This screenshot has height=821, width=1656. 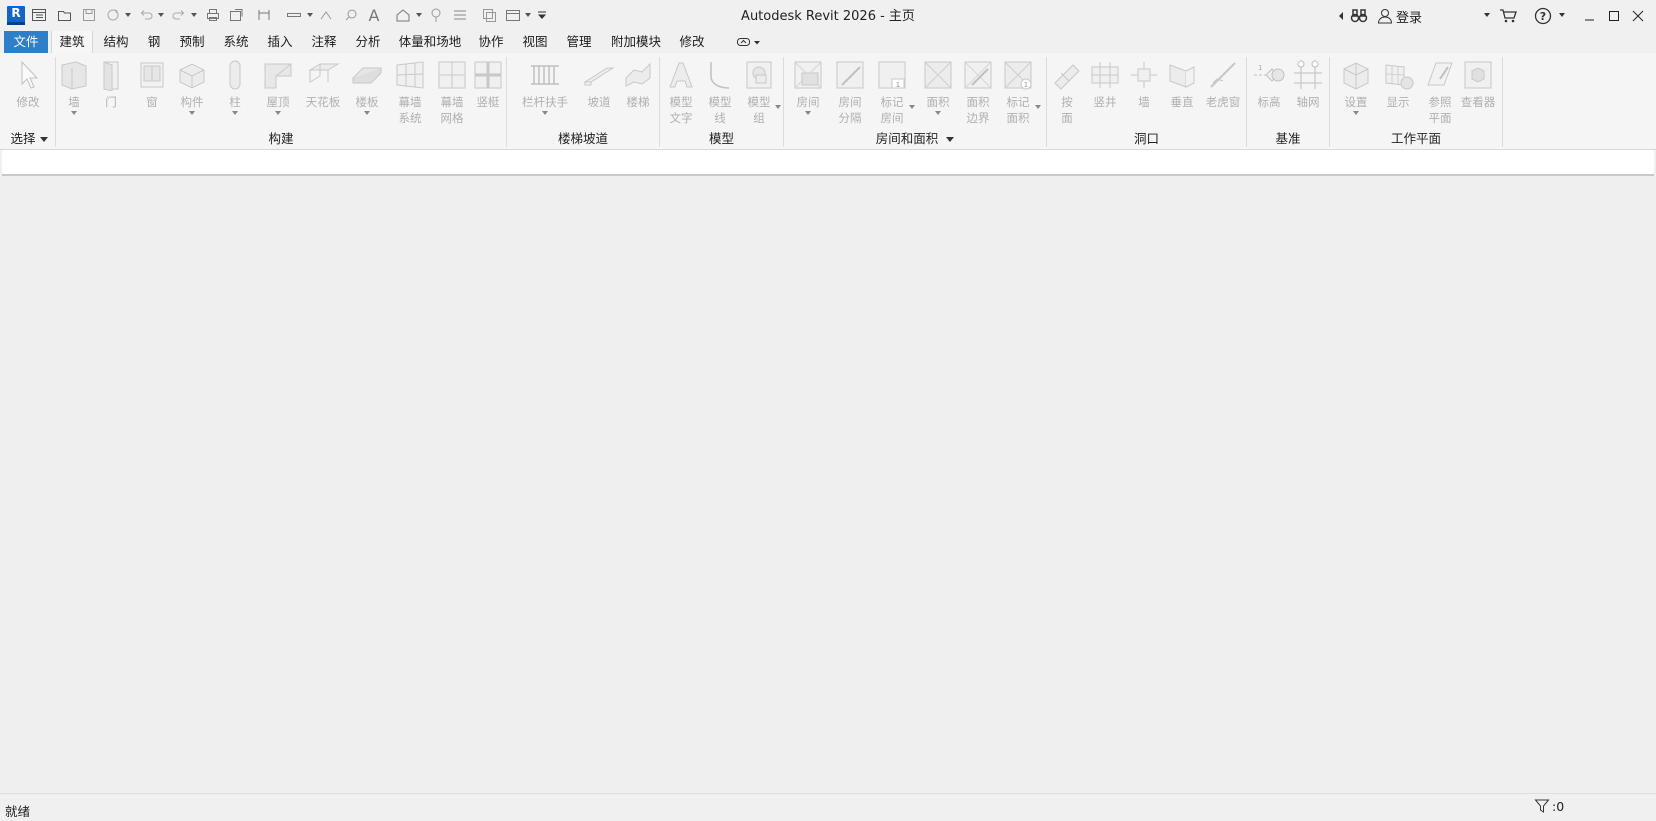 I want to click on area-icon, so click(x=938, y=75).